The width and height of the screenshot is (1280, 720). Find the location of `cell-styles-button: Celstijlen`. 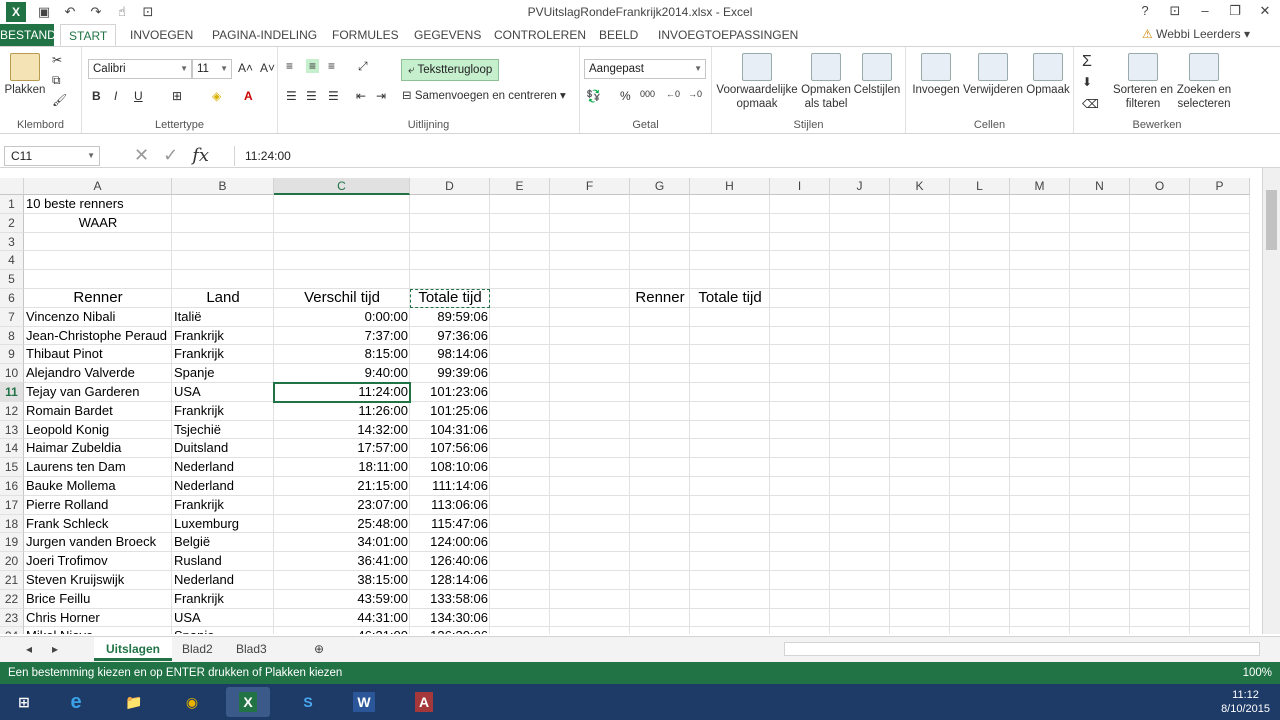

cell-styles-button: Celstijlen is located at coordinates (877, 75).